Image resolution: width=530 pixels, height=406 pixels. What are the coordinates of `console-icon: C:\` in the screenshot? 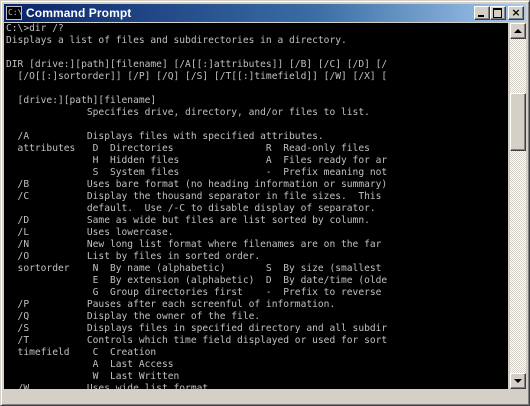 It's located at (14, 13).